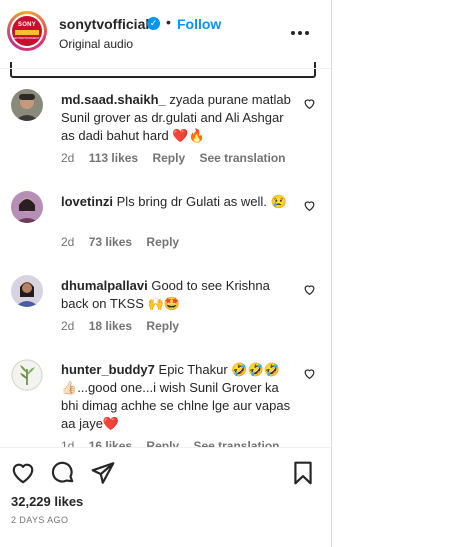 Image resolution: width=468 pixels, height=547 pixels. What do you see at coordinates (104, 24) in the screenshot?
I see `post-username: sonytvofficial` at bounding box center [104, 24].